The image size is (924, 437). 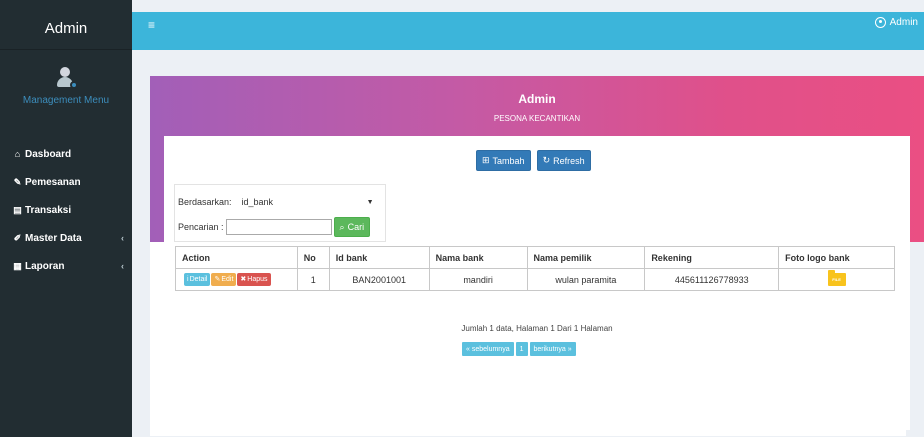 What do you see at coordinates (66, 100) in the screenshot?
I see `management-menu-label: Management Menu` at bounding box center [66, 100].